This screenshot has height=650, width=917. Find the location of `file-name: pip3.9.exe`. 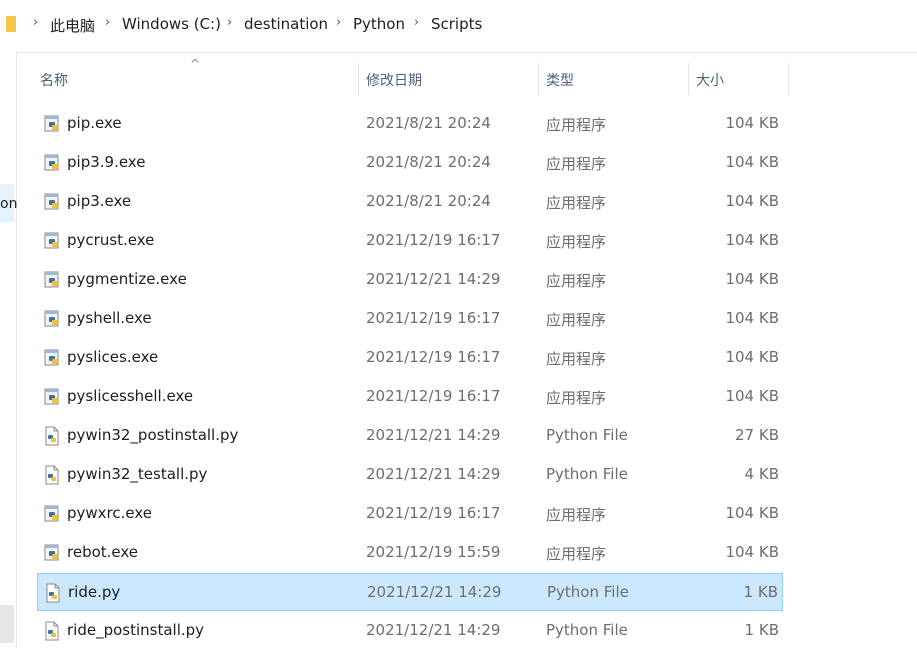

file-name: pip3.9.exe is located at coordinates (106, 162).